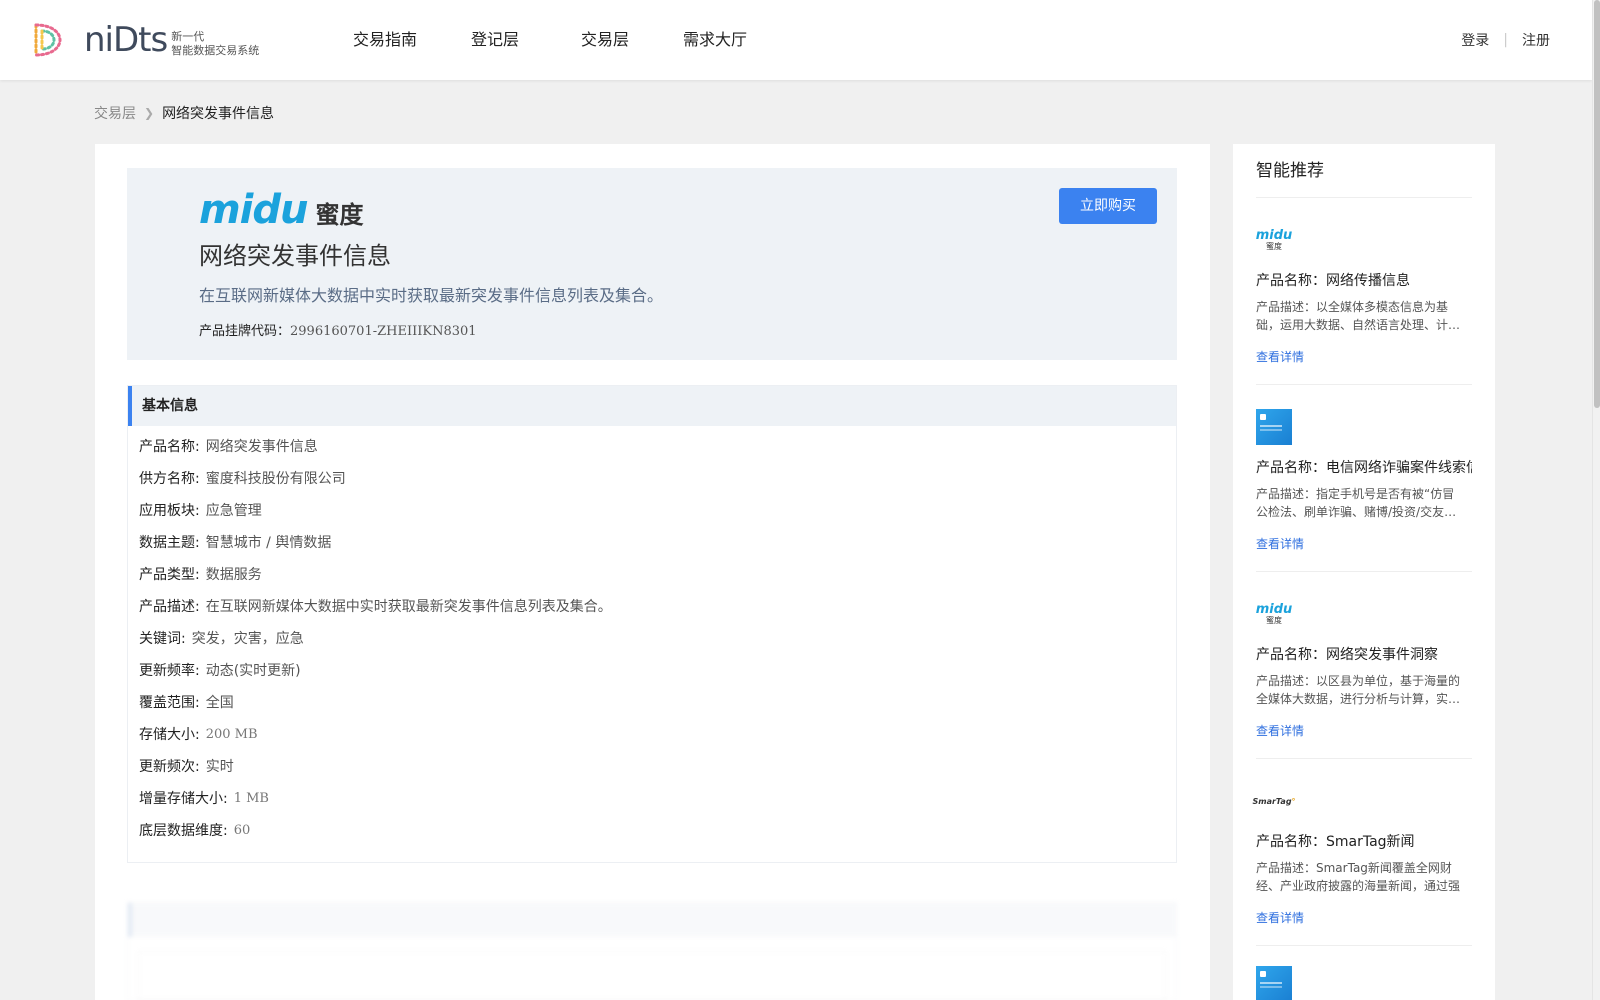 This screenshot has height=1000, width=1600. Describe the element at coordinates (169, 607) in the screenshot. I see `info-key: 产品描述:` at that location.